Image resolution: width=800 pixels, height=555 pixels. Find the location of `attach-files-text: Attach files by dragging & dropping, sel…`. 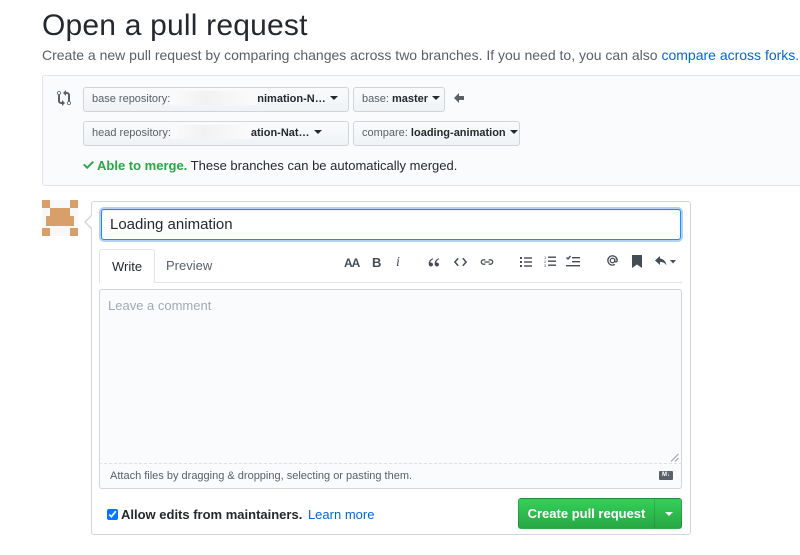

attach-files-text: Attach files by dragging & dropping, sel… is located at coordinates (261, 476).